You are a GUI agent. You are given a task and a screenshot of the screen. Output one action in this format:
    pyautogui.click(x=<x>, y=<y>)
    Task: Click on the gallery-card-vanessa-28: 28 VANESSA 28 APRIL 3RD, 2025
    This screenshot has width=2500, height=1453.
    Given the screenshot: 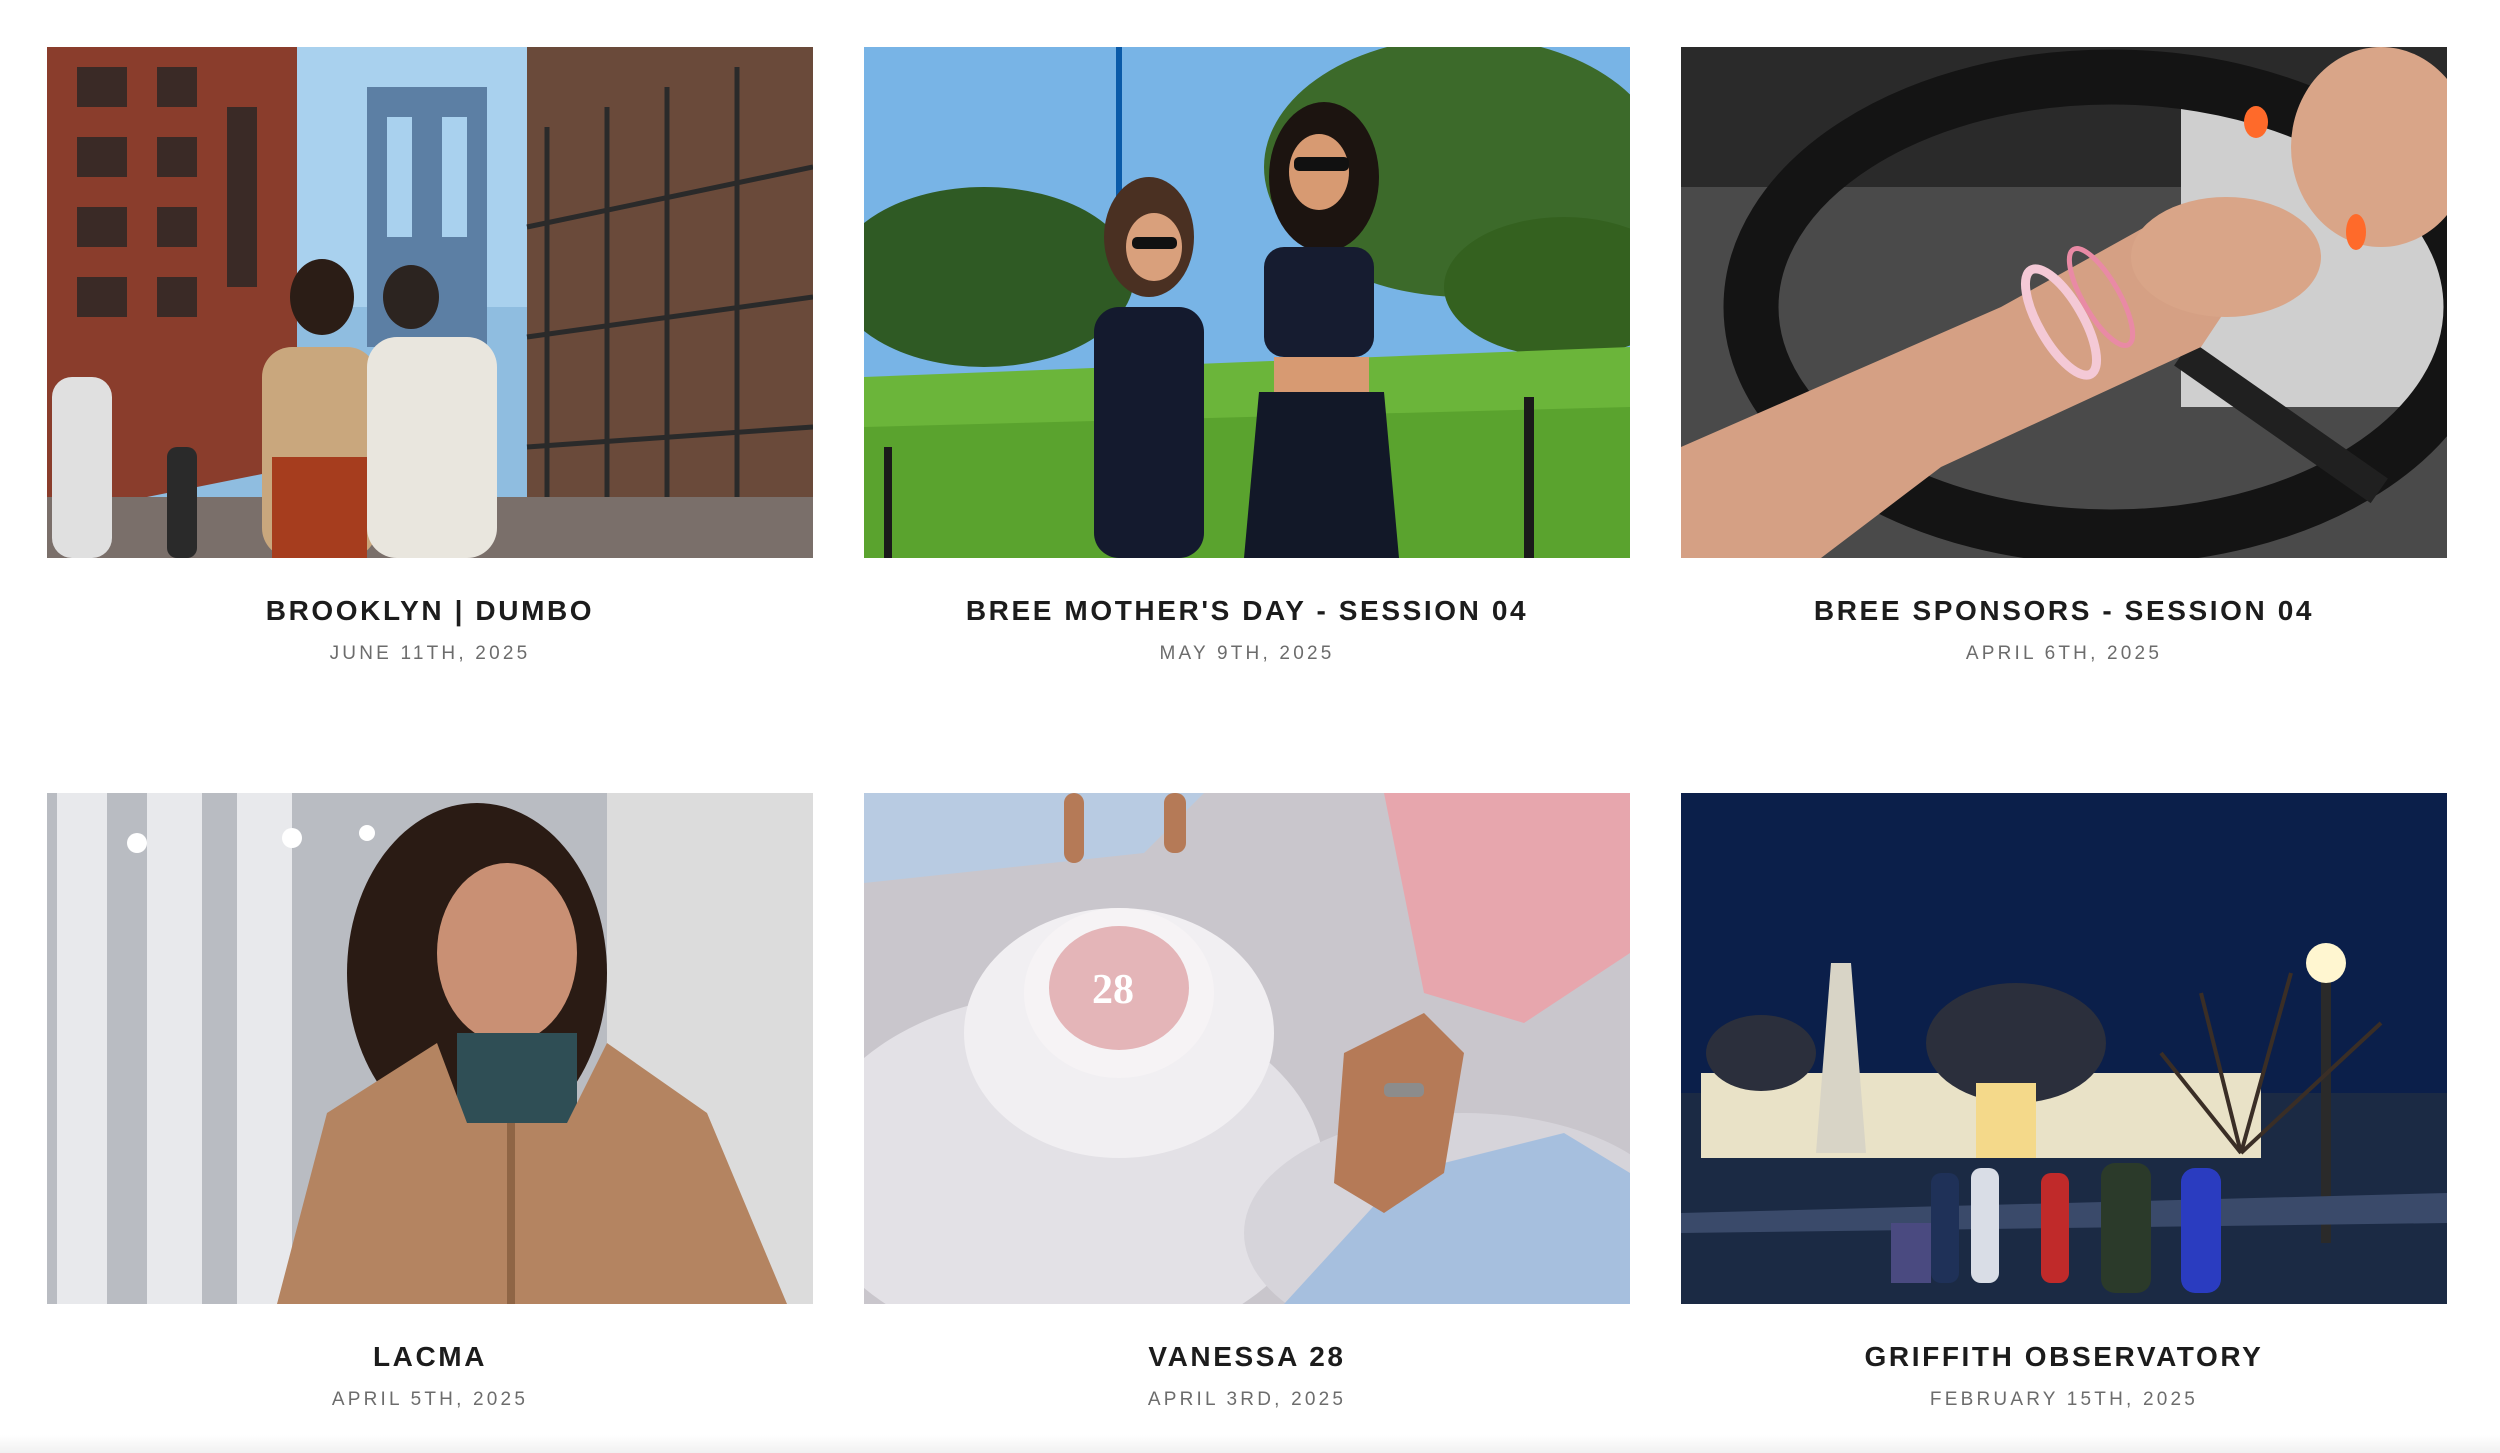 What is the action you would take?
    pyautogui.click(x=1247, y=1102)
    